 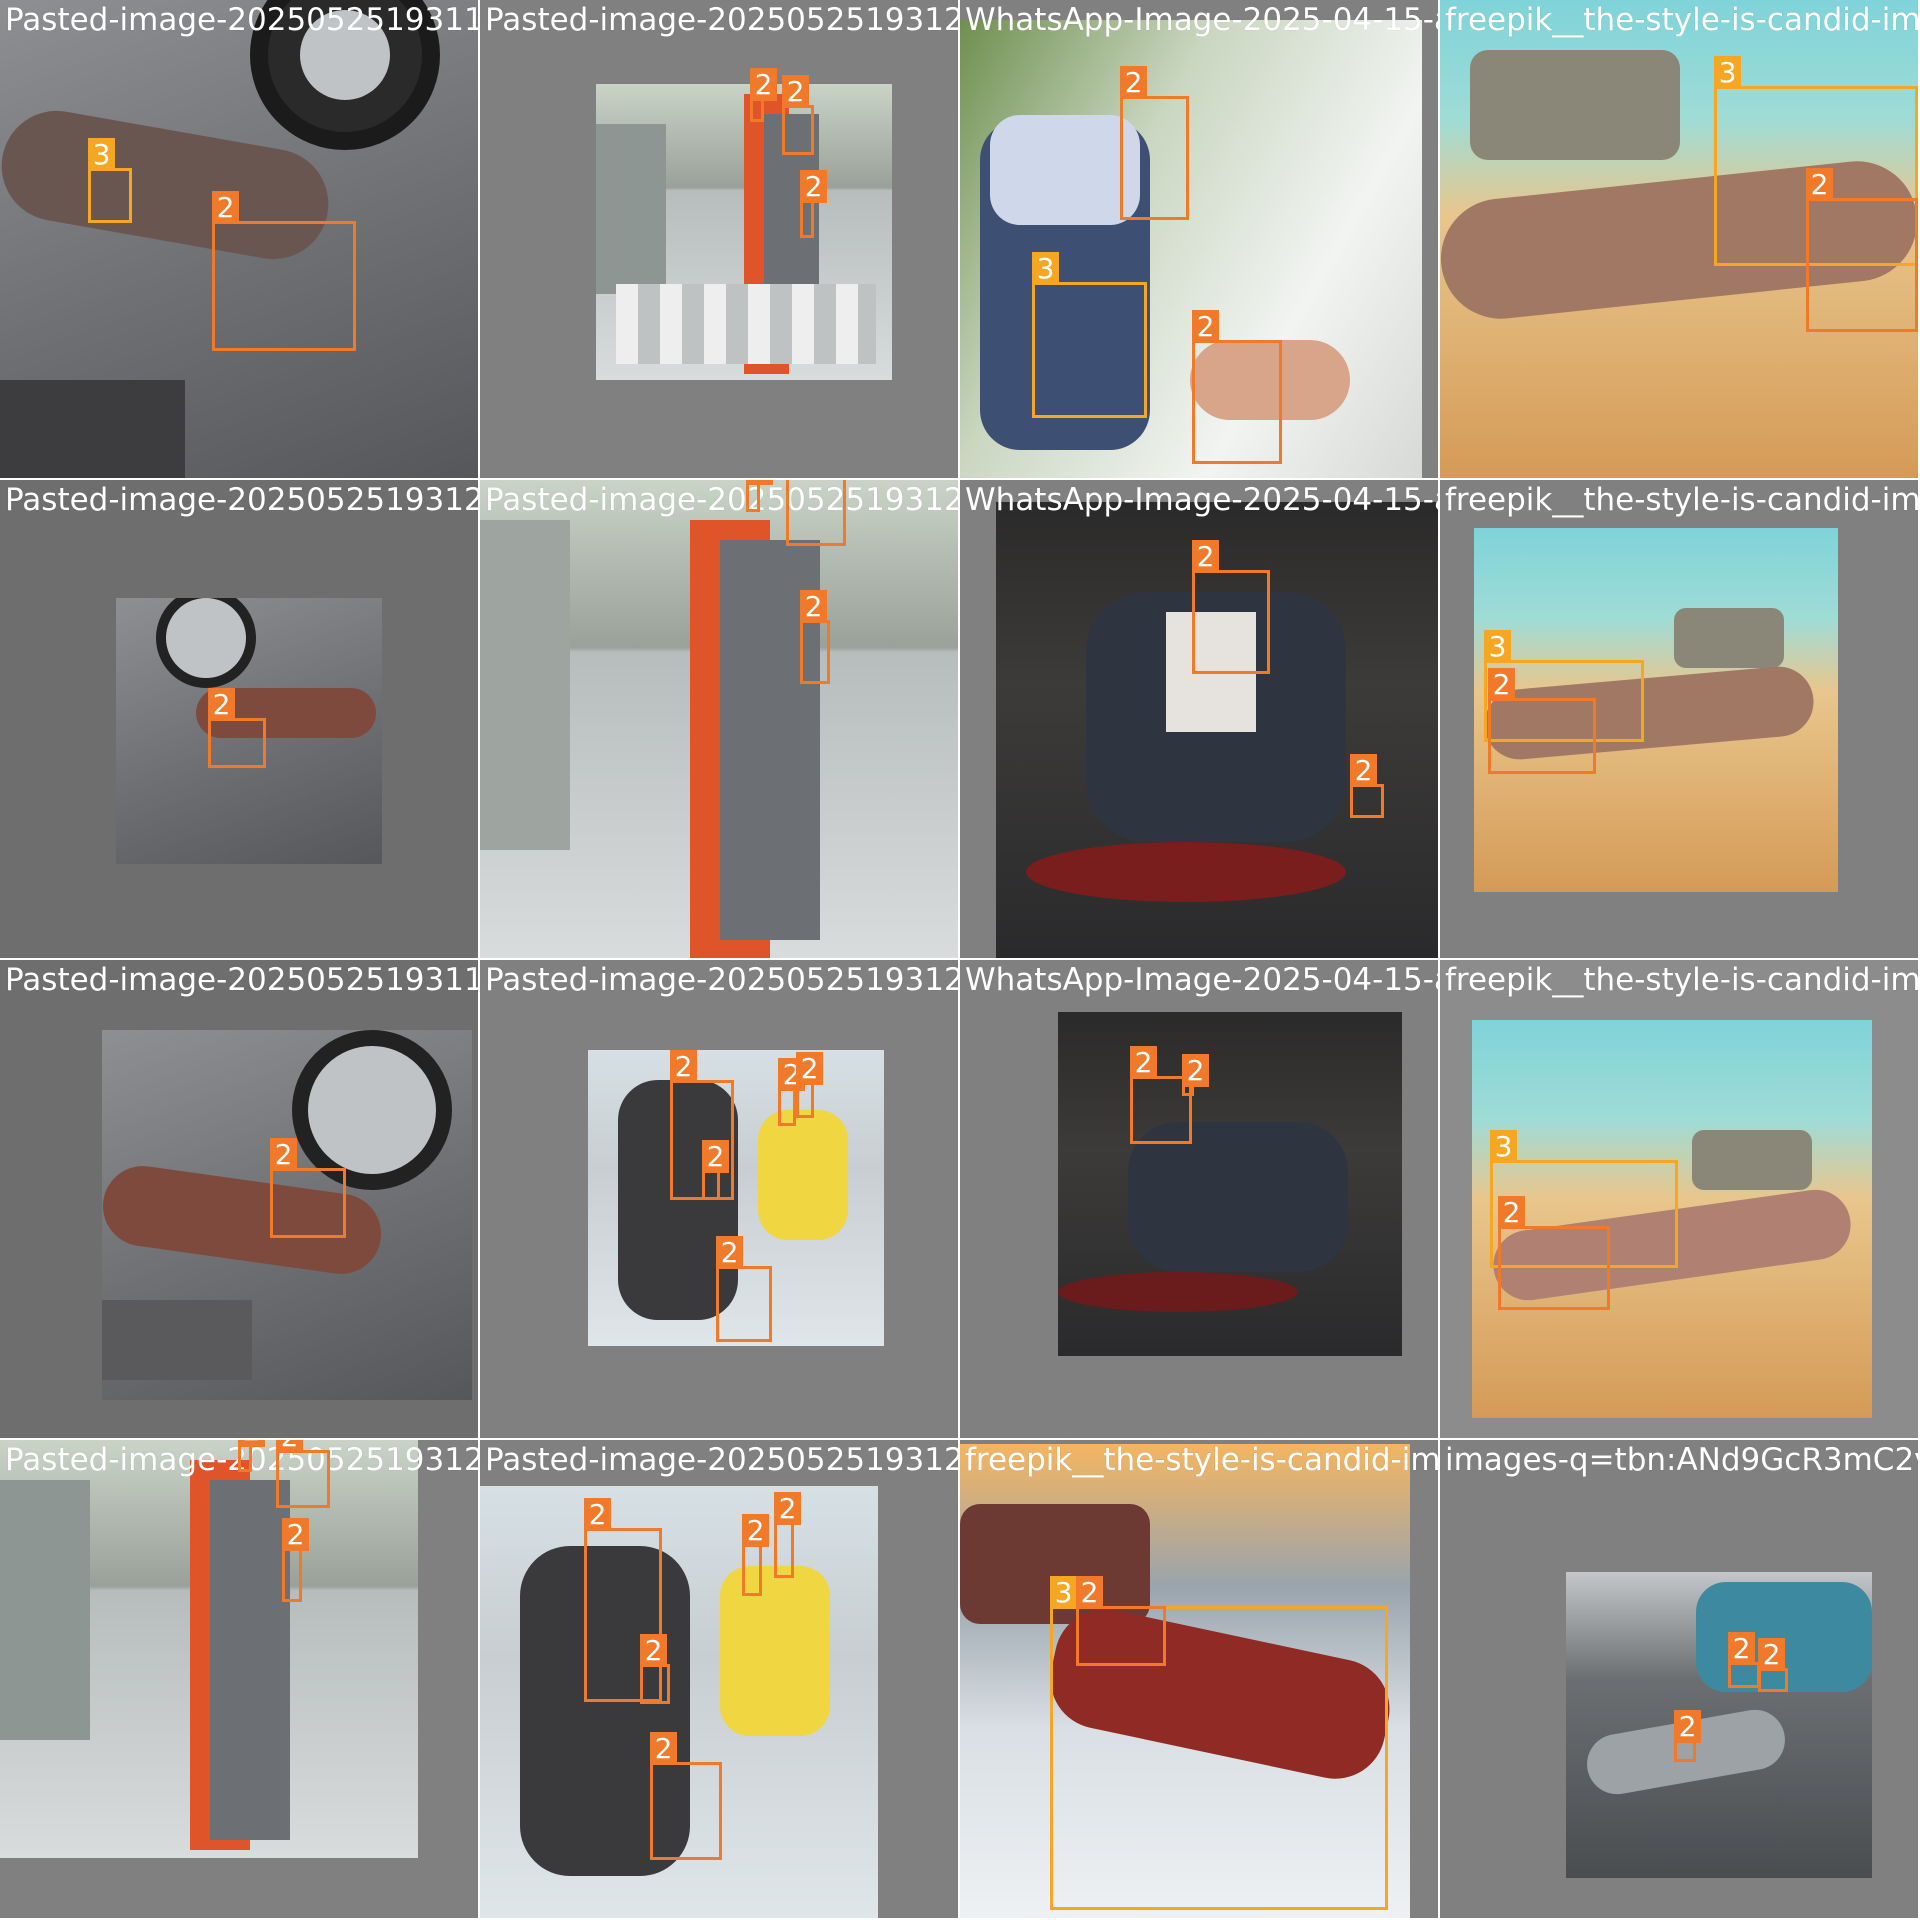 I want to click on crosswalk, so click(x=746, y=324).